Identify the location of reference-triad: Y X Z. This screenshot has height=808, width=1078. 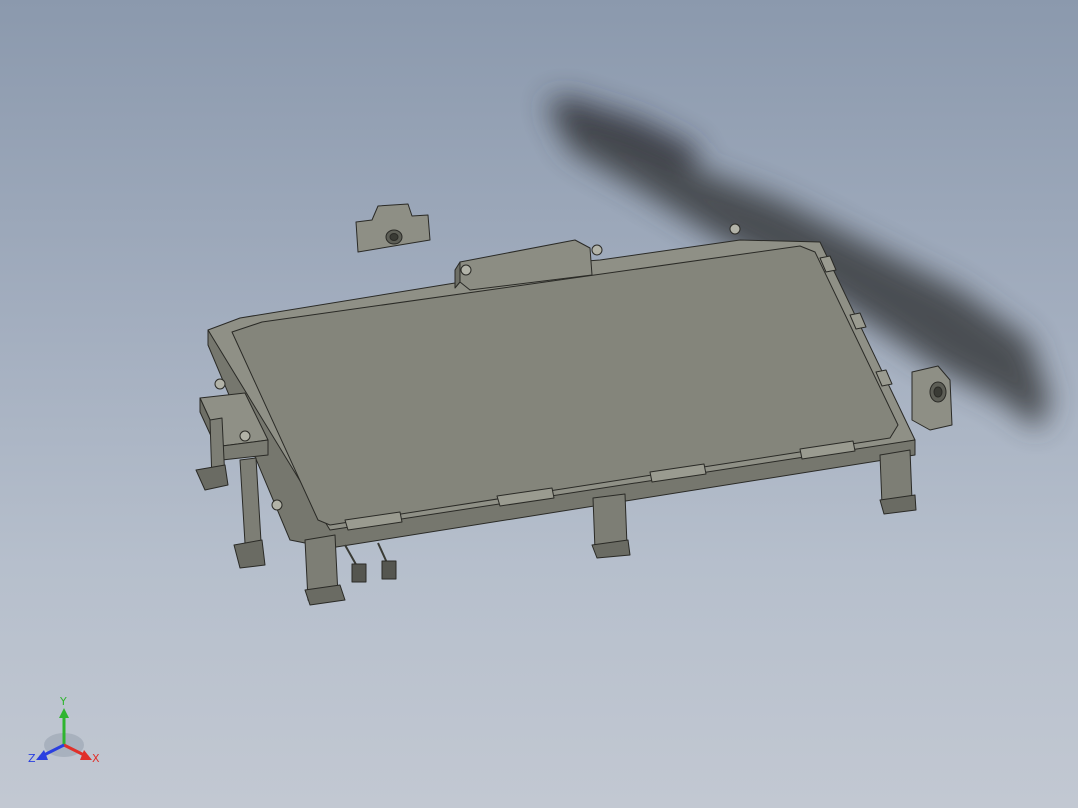
(64, 730).